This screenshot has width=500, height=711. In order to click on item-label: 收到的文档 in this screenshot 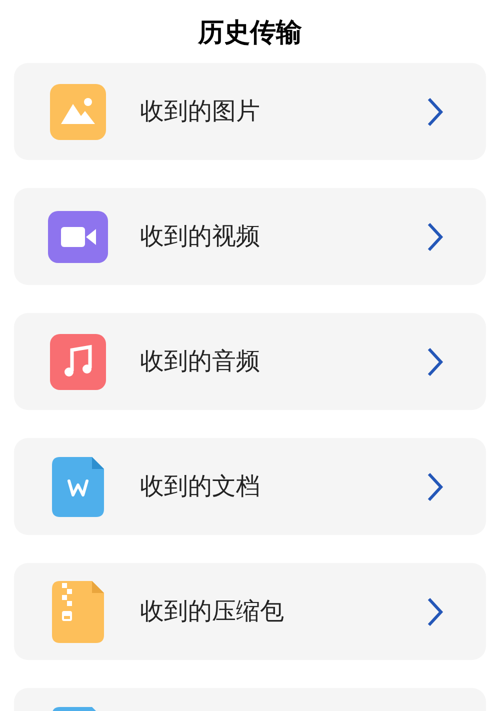, I will do `click(200, 487)`.